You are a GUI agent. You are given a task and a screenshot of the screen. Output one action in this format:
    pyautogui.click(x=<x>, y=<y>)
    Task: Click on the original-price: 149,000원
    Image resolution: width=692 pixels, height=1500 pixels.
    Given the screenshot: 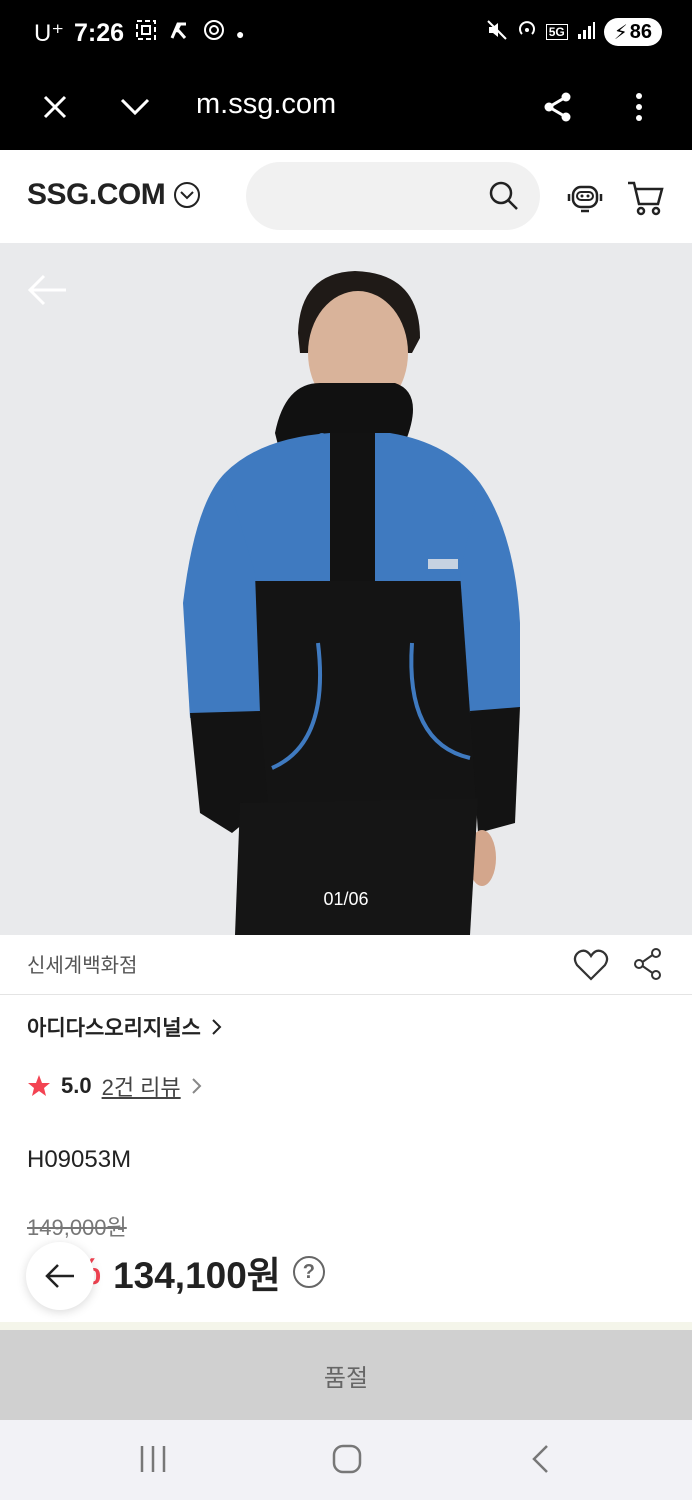 What is the action you would take?
    pyautogui.click(x=77, y=1227)
    